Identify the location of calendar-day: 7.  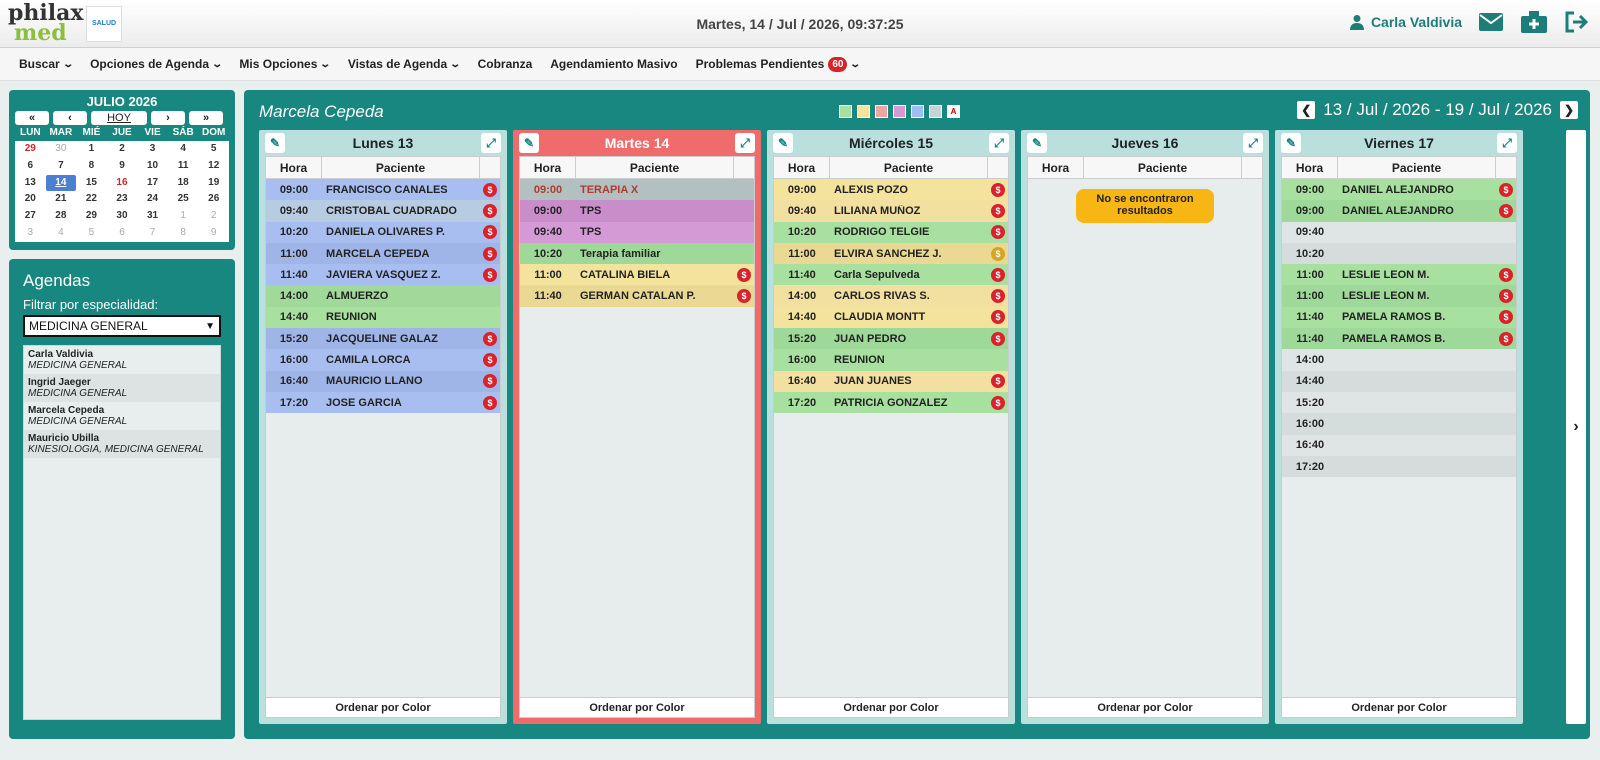
(152, 233).